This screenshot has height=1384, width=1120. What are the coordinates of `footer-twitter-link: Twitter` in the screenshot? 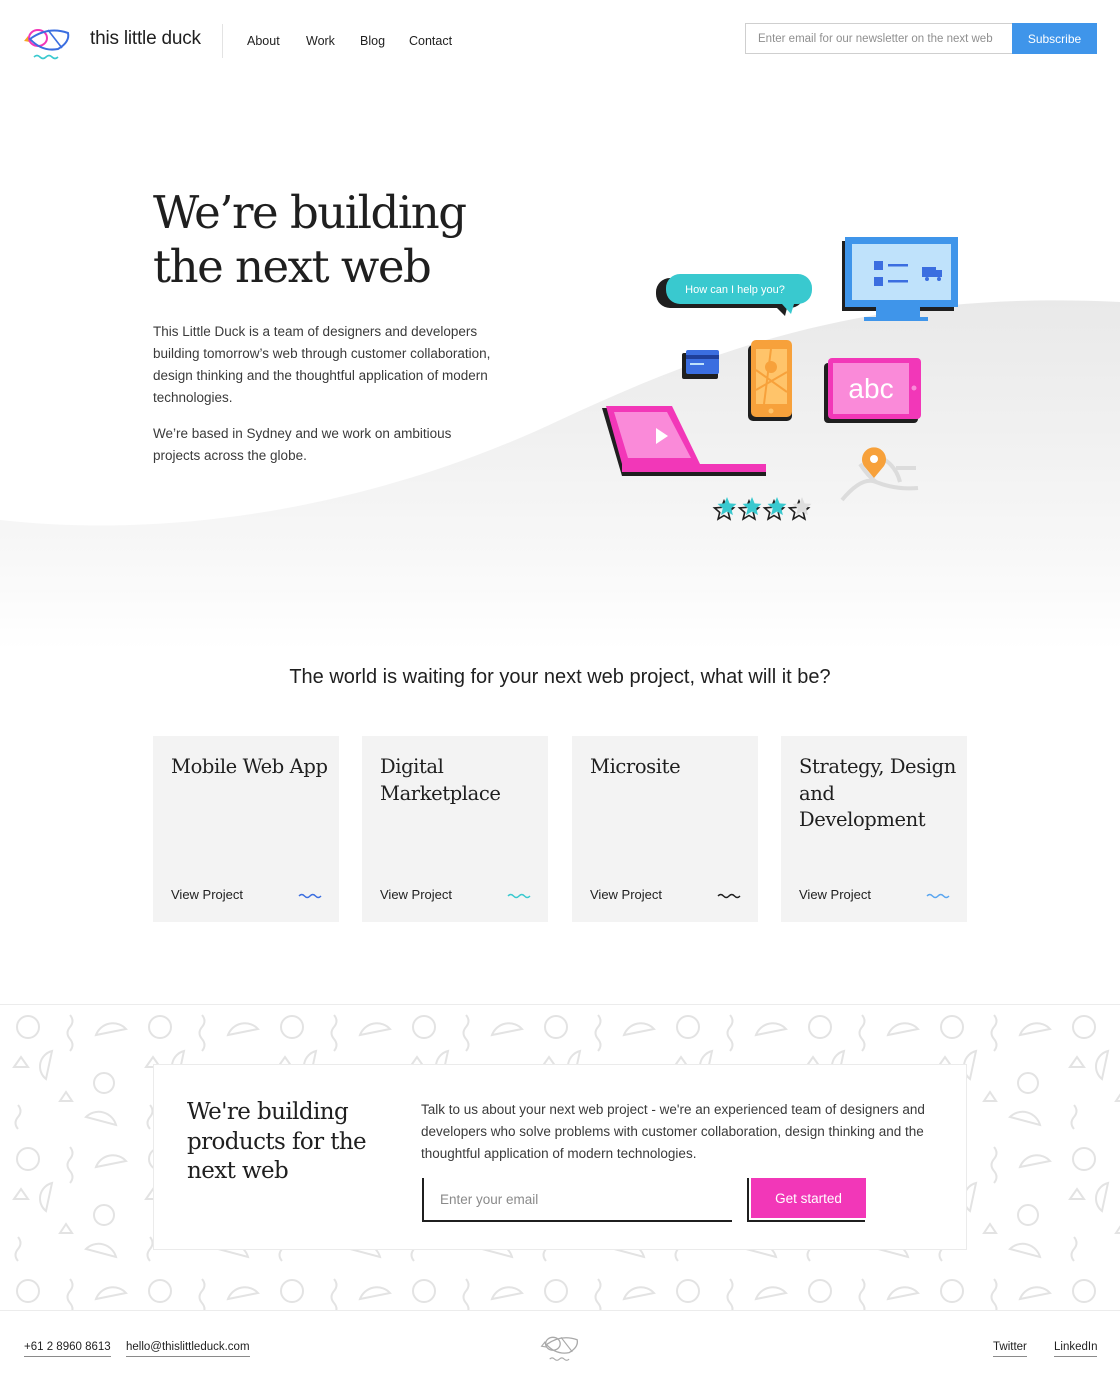 It's located at (1010, 1348).